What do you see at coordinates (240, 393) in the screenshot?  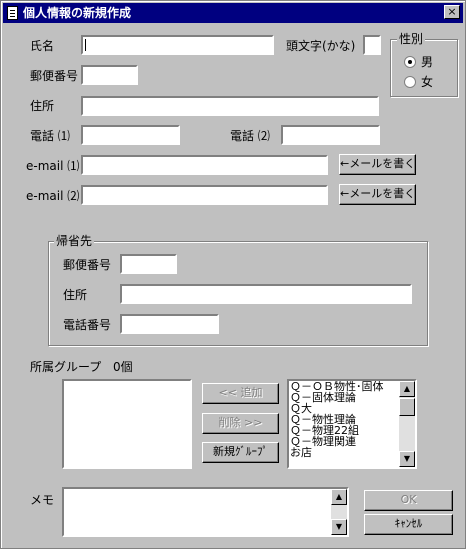 I see `add-group-button: << 追加` at bounding box center [240, 393].